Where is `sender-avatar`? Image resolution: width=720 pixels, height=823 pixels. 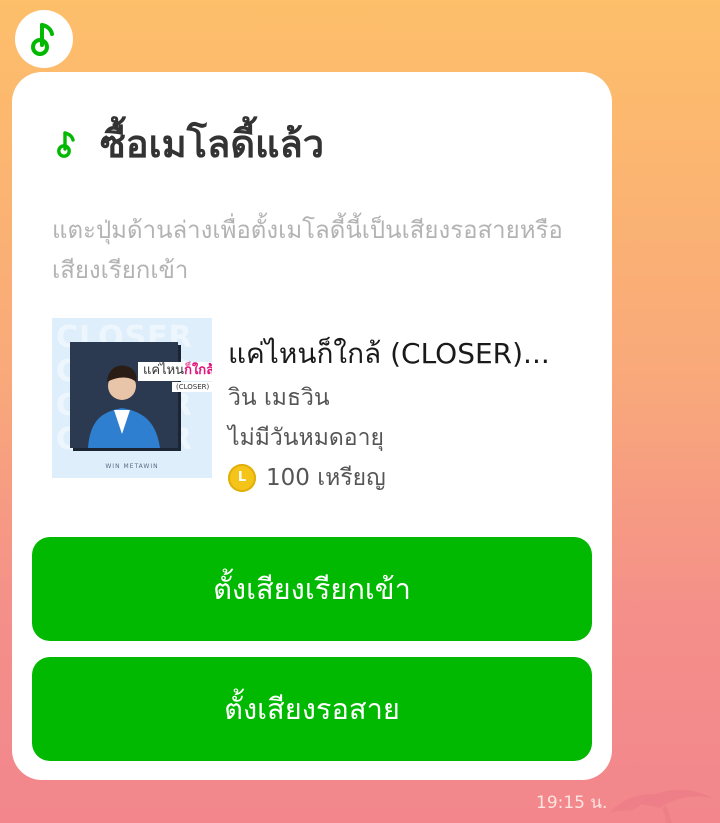 sender-avatar is located at coordinates (44, 39).